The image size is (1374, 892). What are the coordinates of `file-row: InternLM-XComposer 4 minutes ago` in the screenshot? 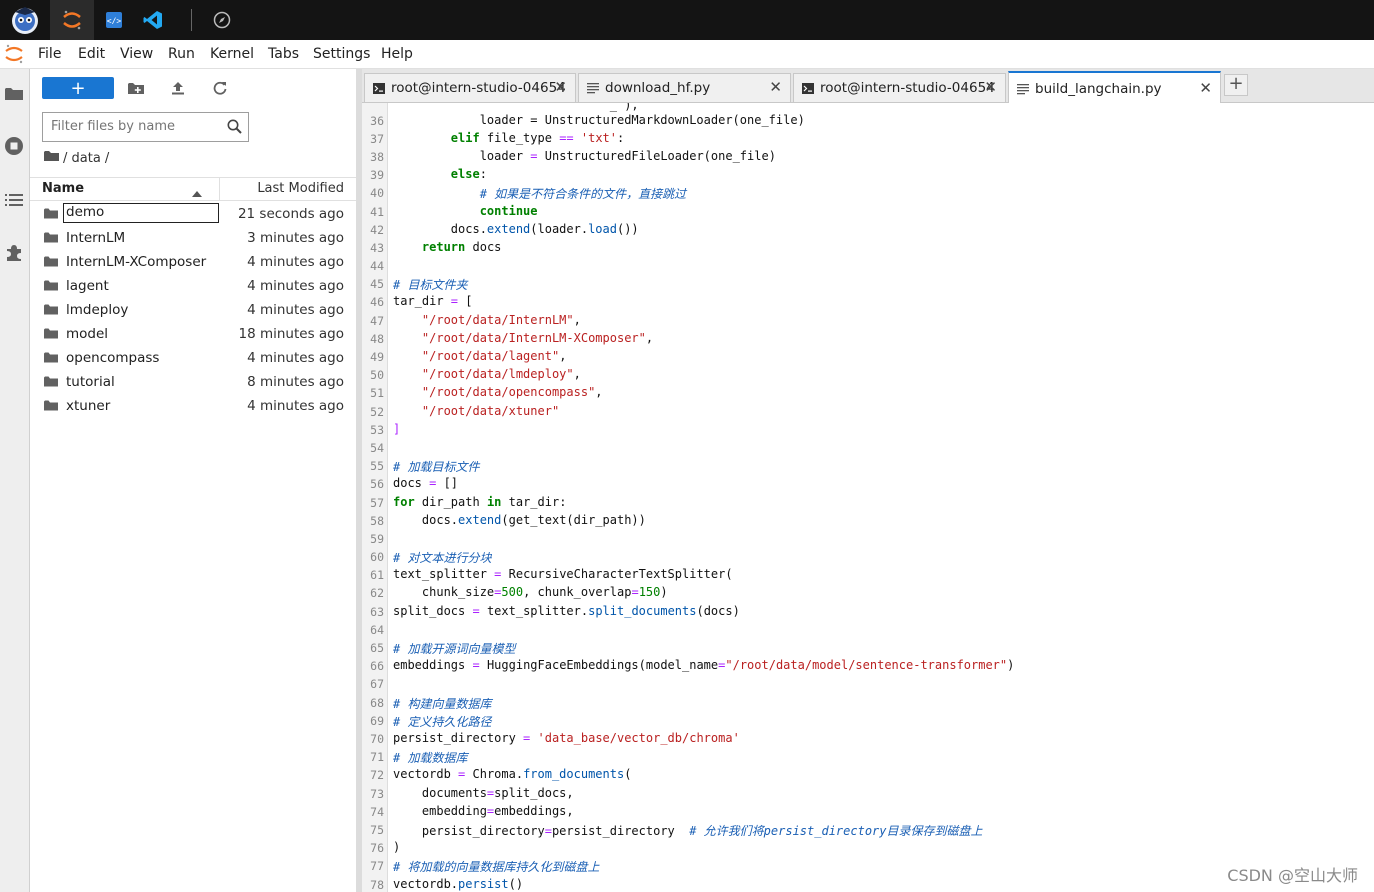 It's located at (193, 262).